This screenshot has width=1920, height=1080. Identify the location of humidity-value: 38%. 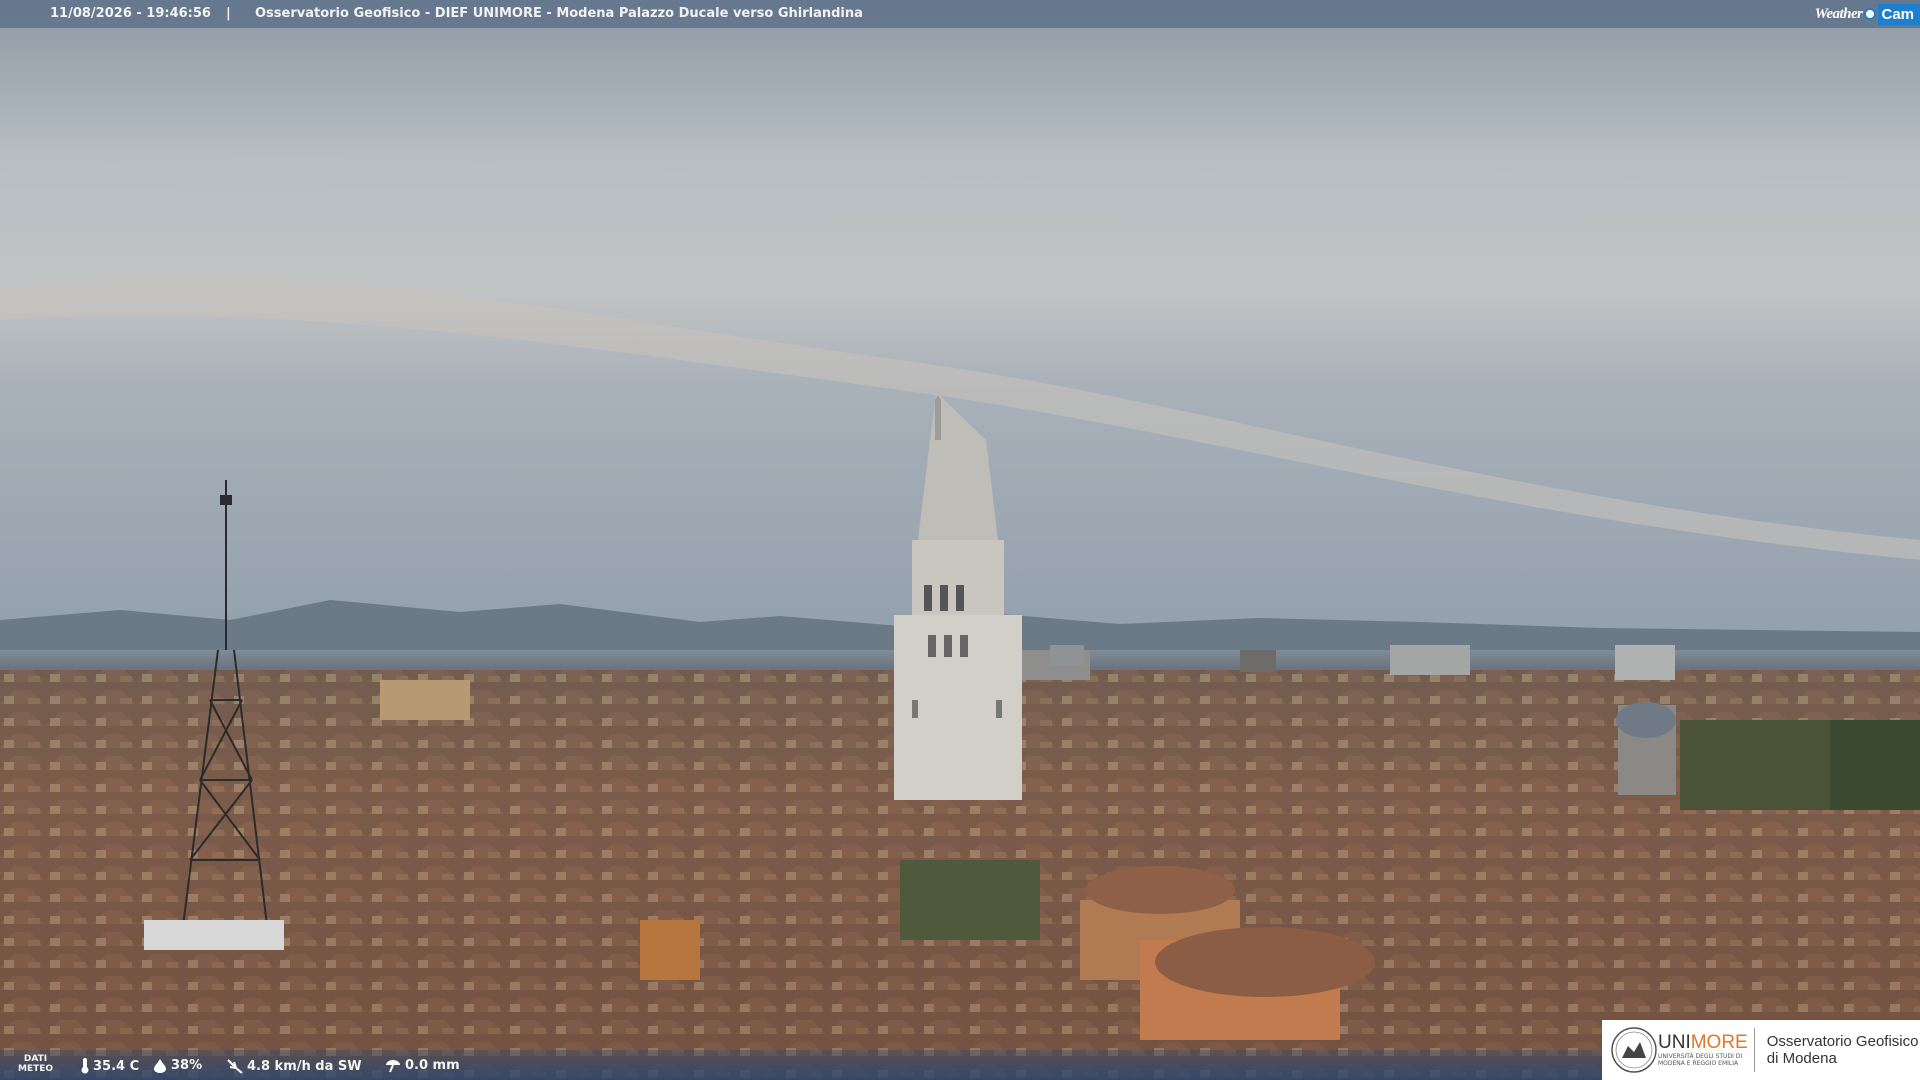
(187, 1065).